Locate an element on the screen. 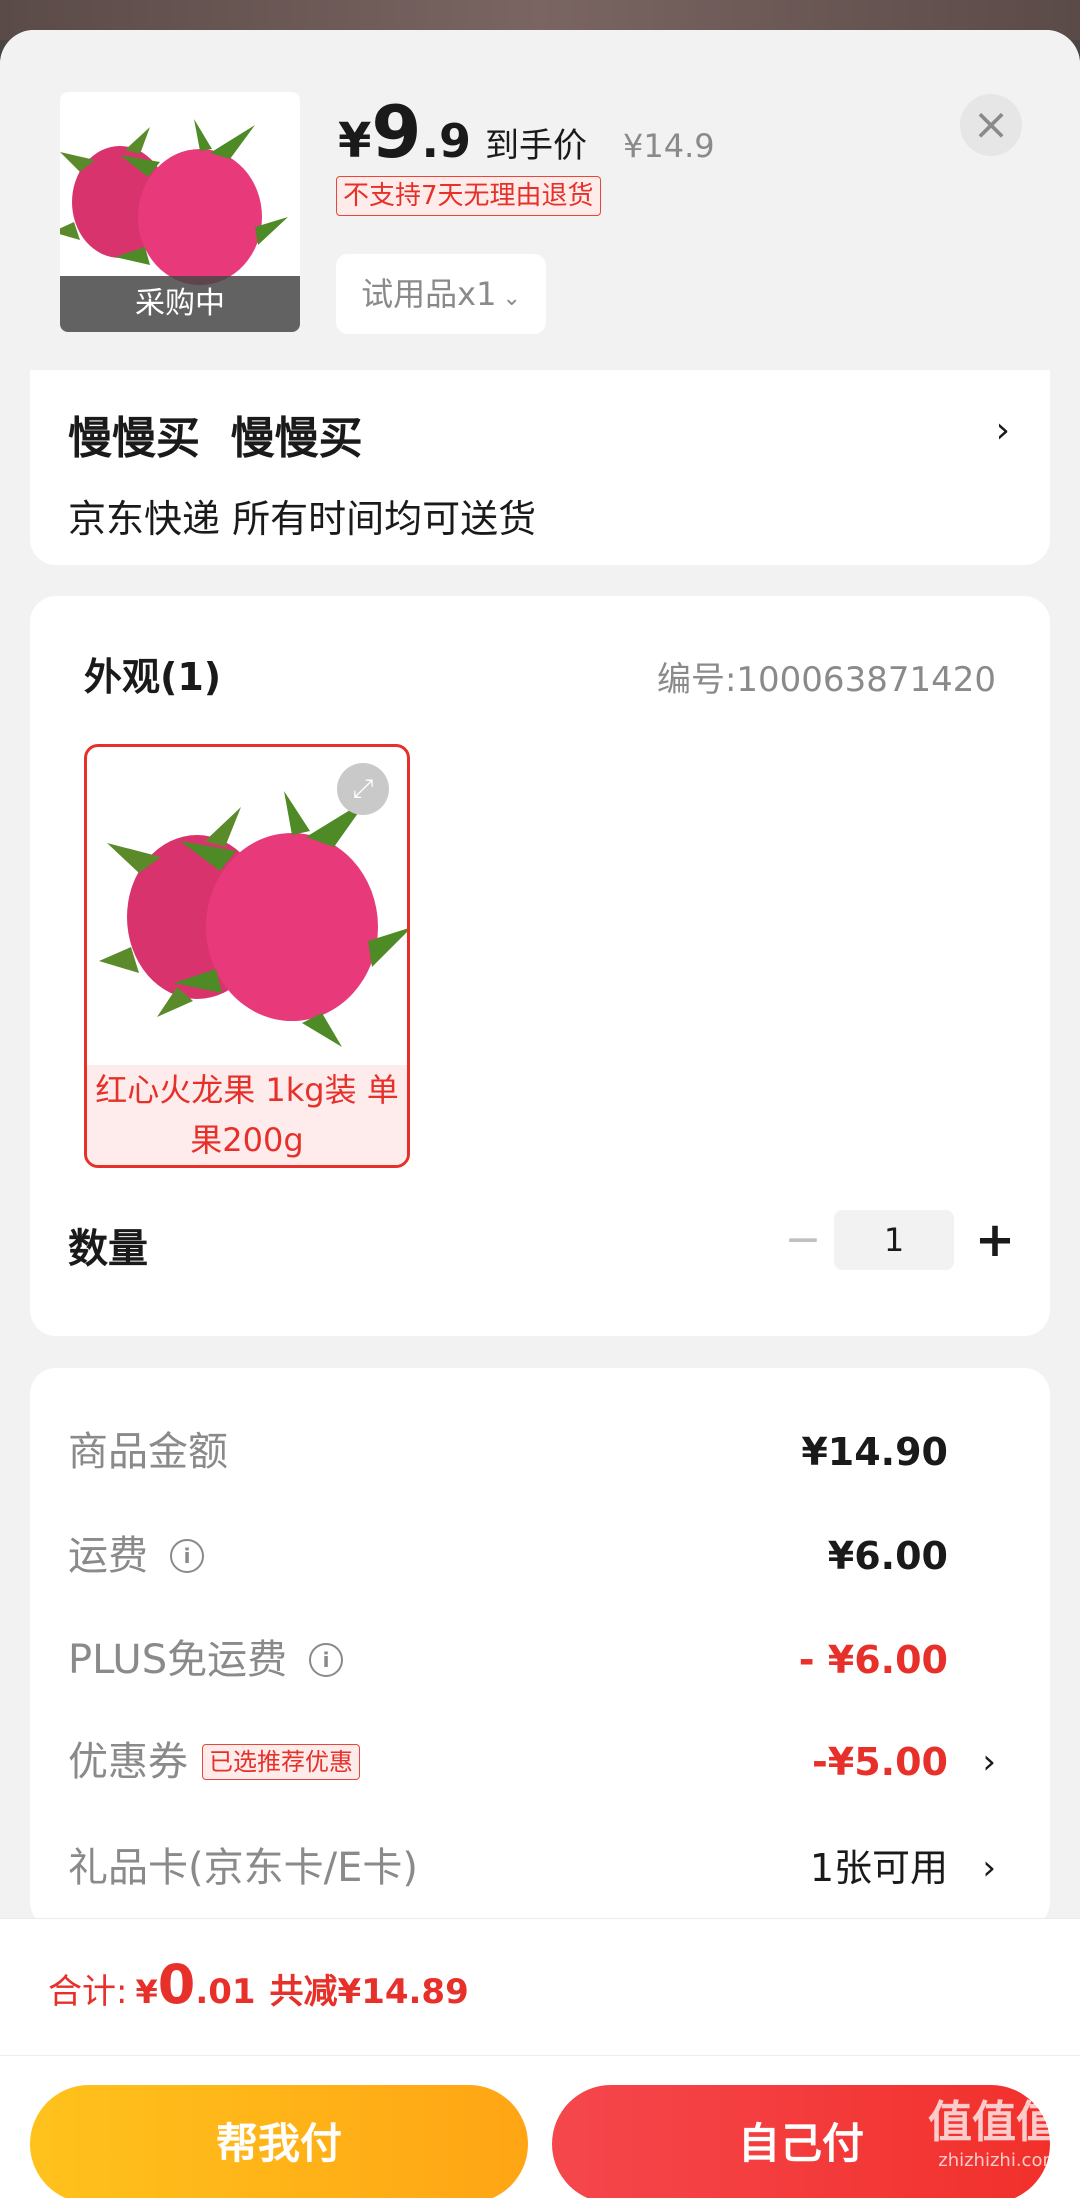 The width and height of the screenshot is (1080, 2198). fee-name: 优惠券 is located at coordinates (128, 1762).